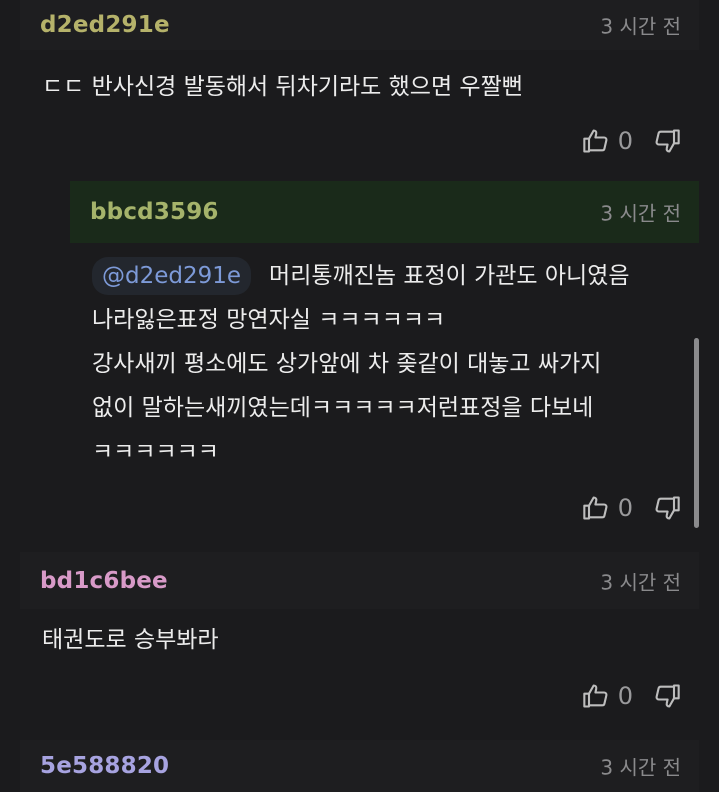 This screenshot has width=719, height=792. I want to click on comment-text: 태권도로 승부봐라, so click(130, 640).